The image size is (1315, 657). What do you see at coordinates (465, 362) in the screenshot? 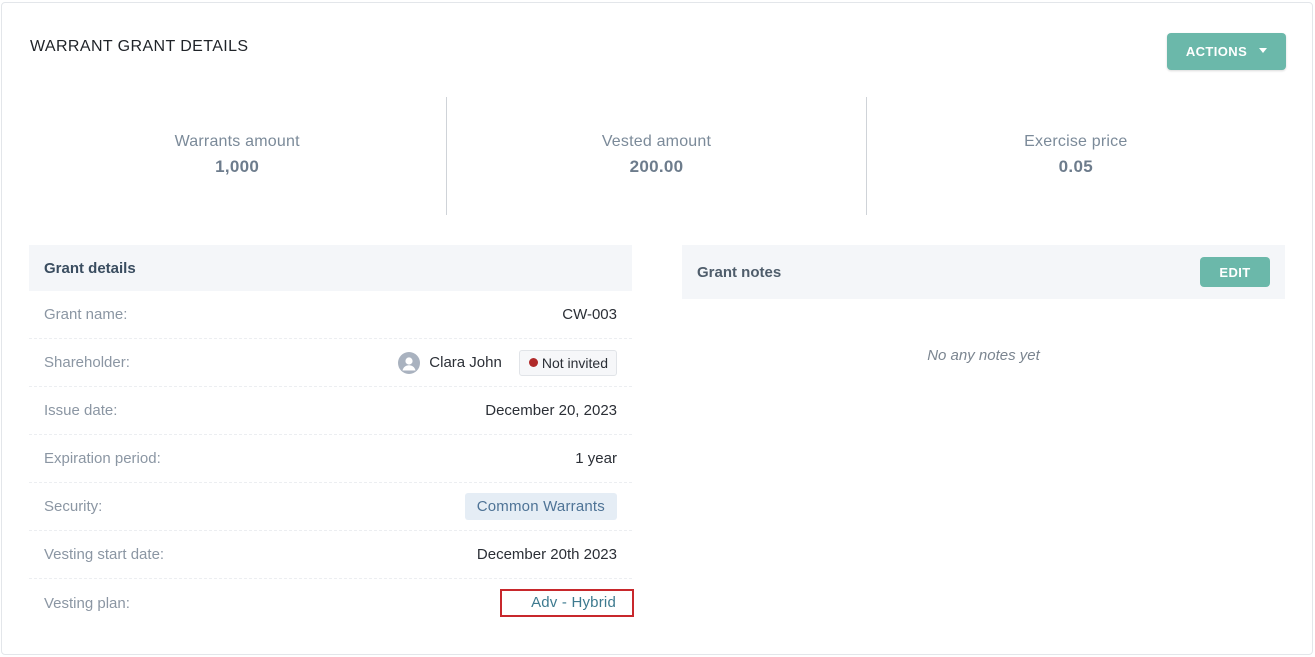
I see `shareholder-name: Clara John` at bounding box center [465, 362].